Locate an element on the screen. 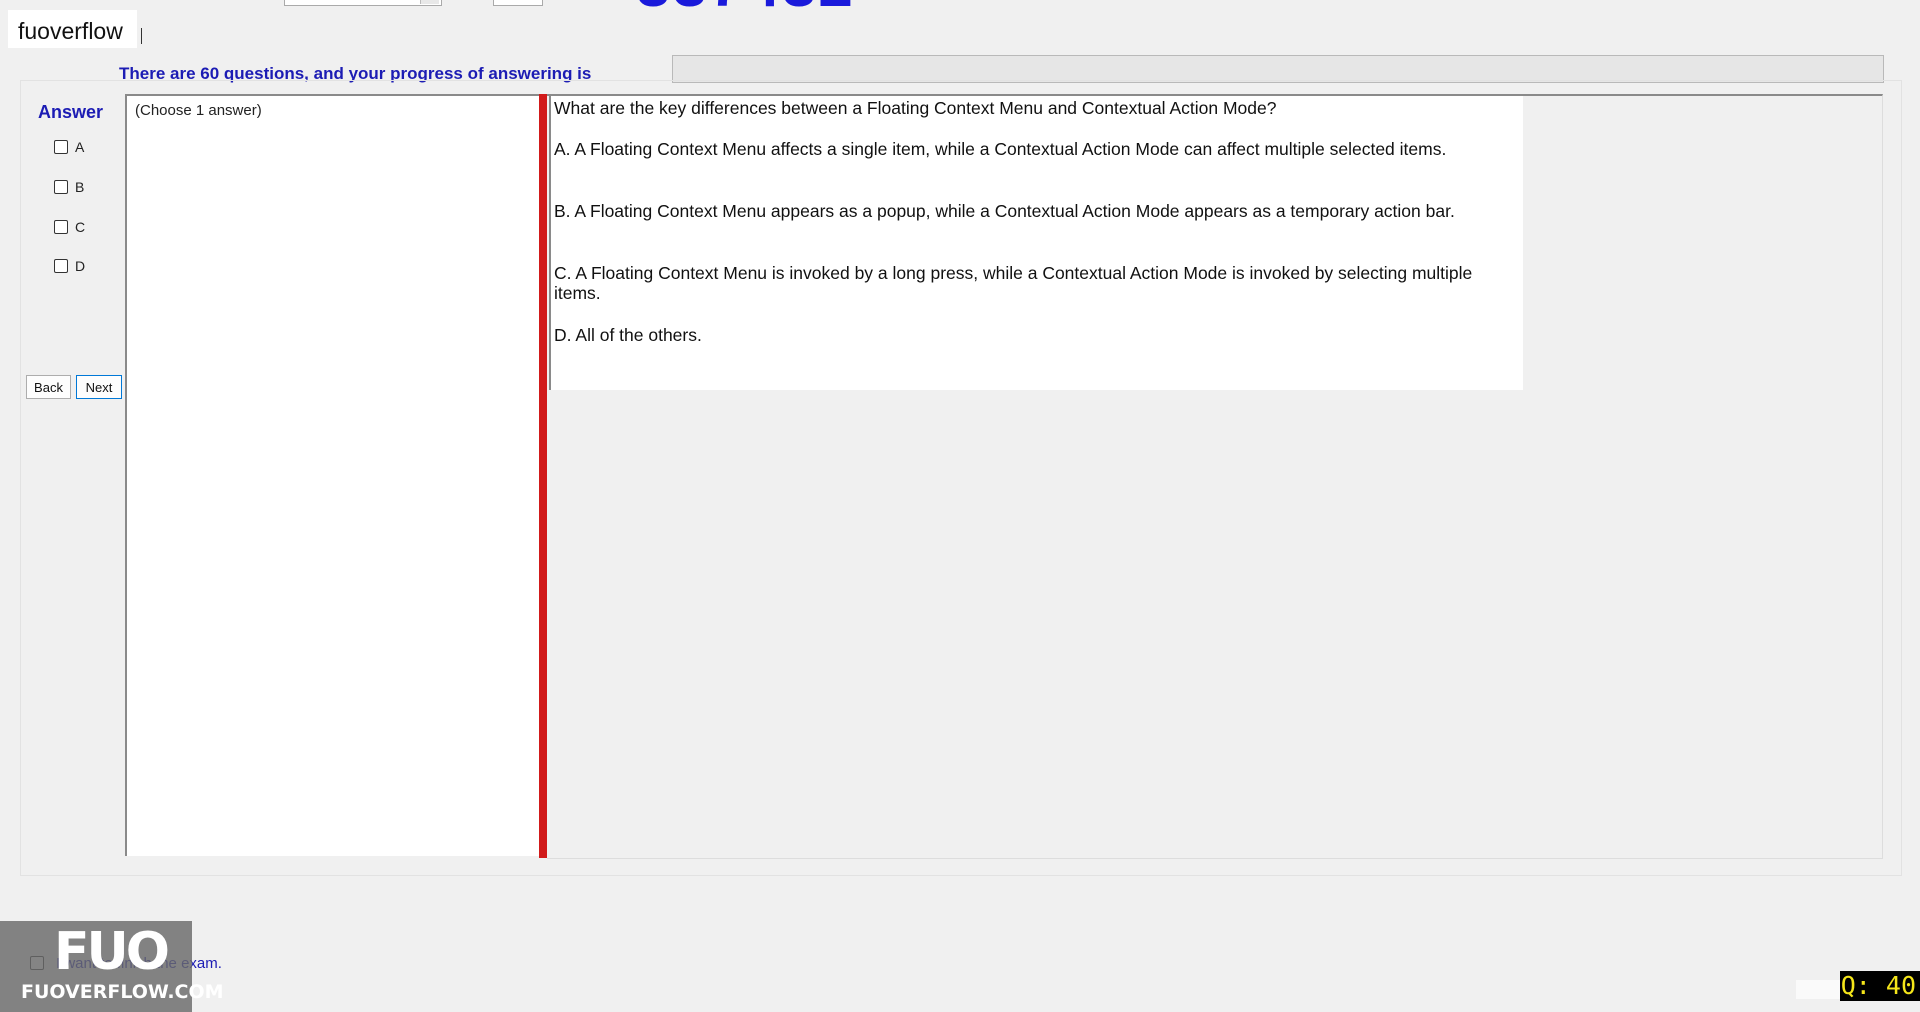 This screenshot has width=1920, height=1012. next-button: Next is located at coordinates (99, 387).